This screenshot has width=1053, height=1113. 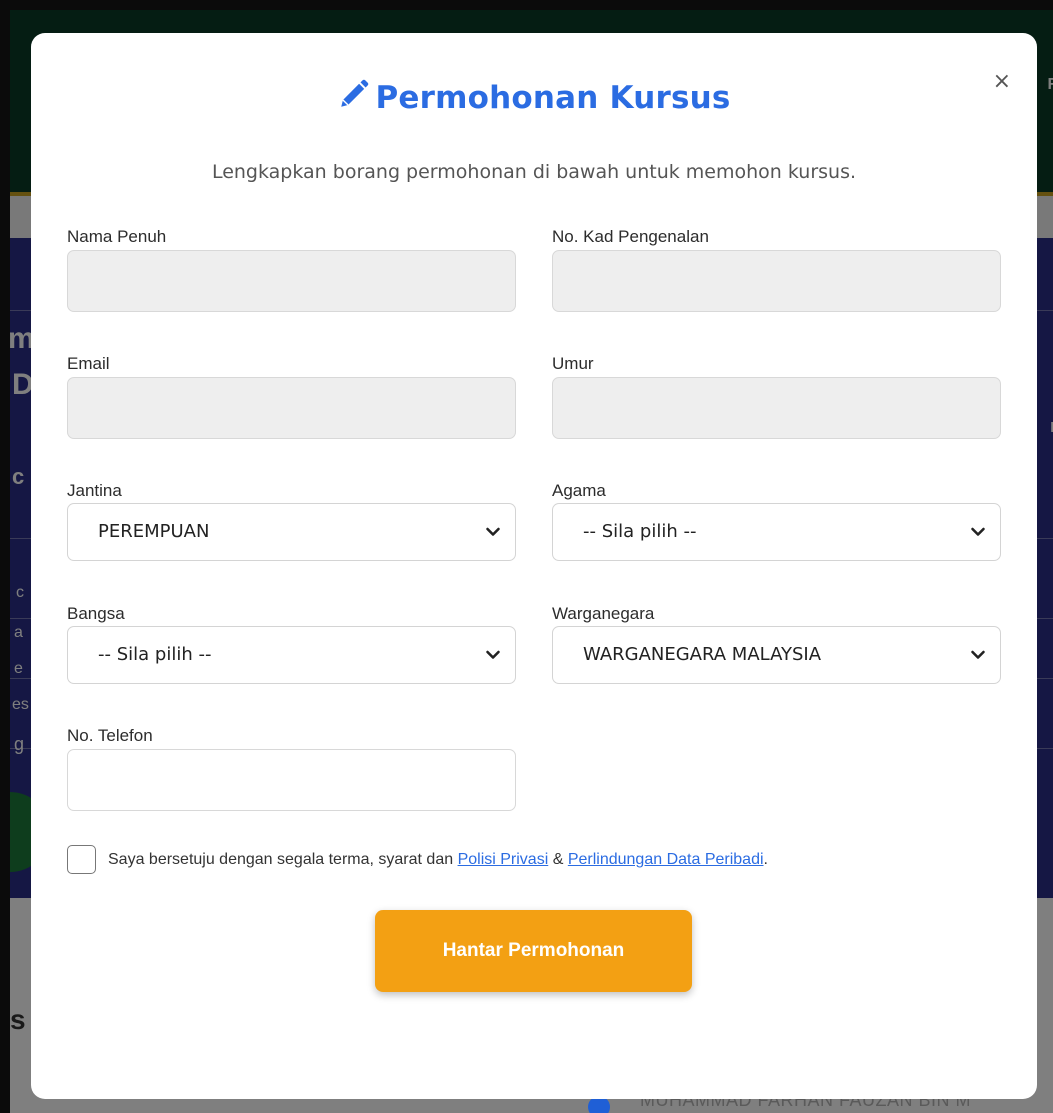 I want to click on warganegara-select: WARGANEGARA MALAYSIA, so click(x=776, y=655).